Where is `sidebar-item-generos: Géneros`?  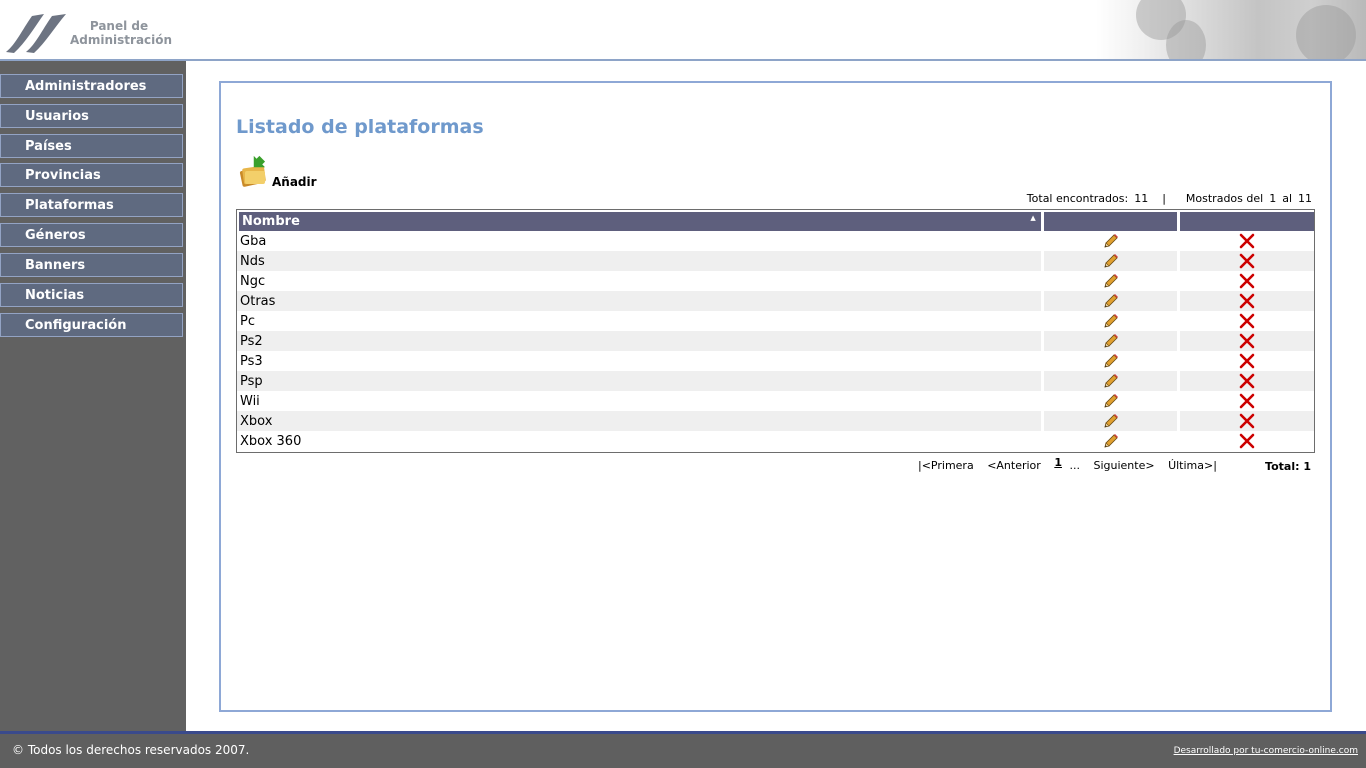 sidebar-item-generos: Géneros is located at coordinates (91, 235).